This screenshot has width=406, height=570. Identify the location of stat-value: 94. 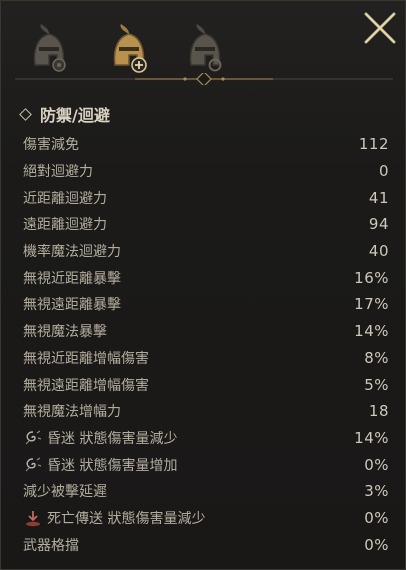
(378, 224).